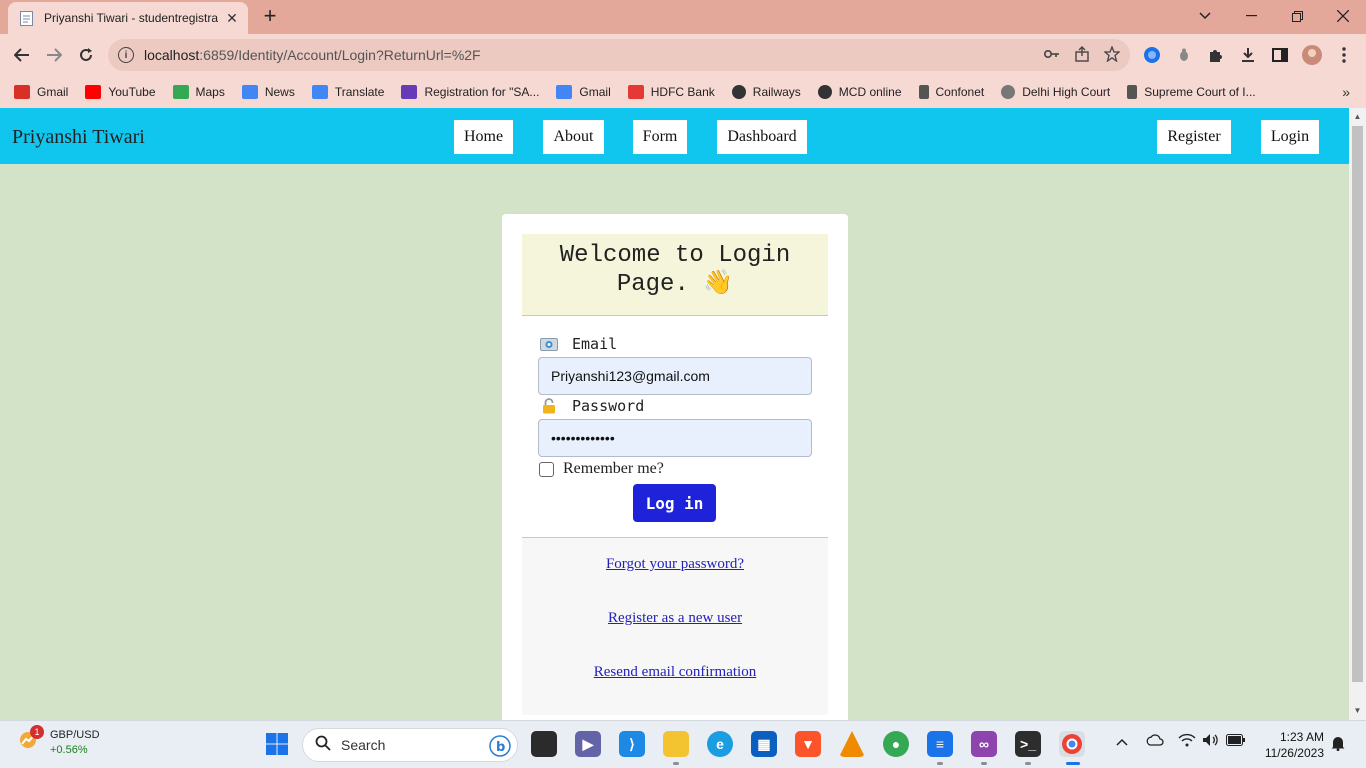 The height and width of the screenshot is (768, 1366). I want to click on bookmark-label: Translate, so click(359, 92).